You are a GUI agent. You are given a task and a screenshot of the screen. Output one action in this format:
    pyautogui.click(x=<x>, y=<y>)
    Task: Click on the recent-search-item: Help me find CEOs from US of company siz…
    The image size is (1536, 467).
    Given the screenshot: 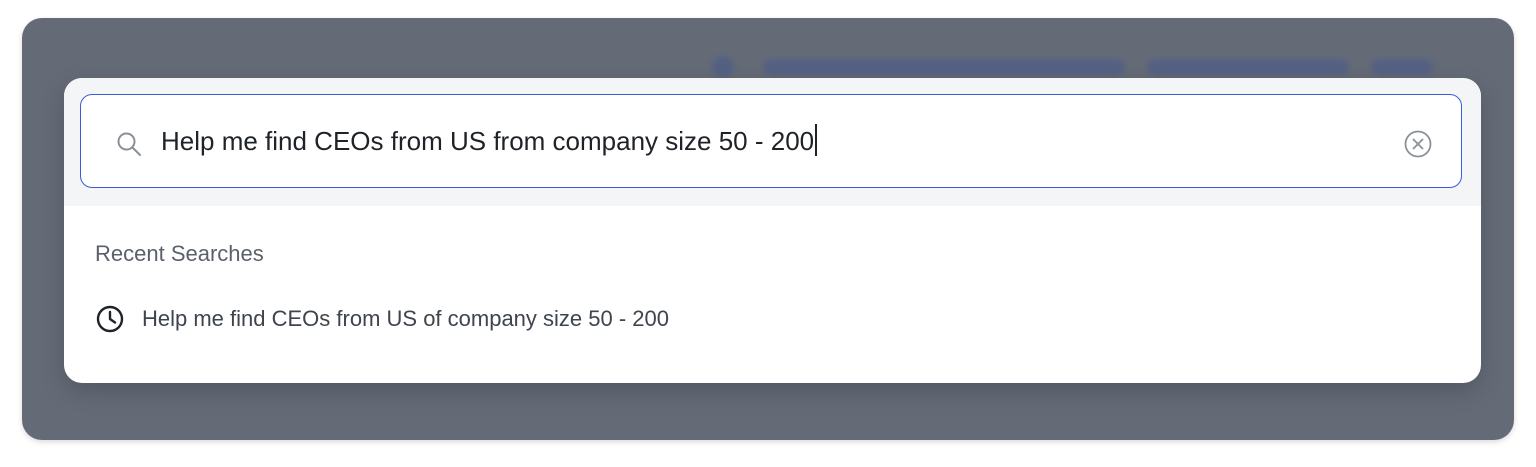 What is the action you would take?
    pyautogui.click(x=382, y=319)
    